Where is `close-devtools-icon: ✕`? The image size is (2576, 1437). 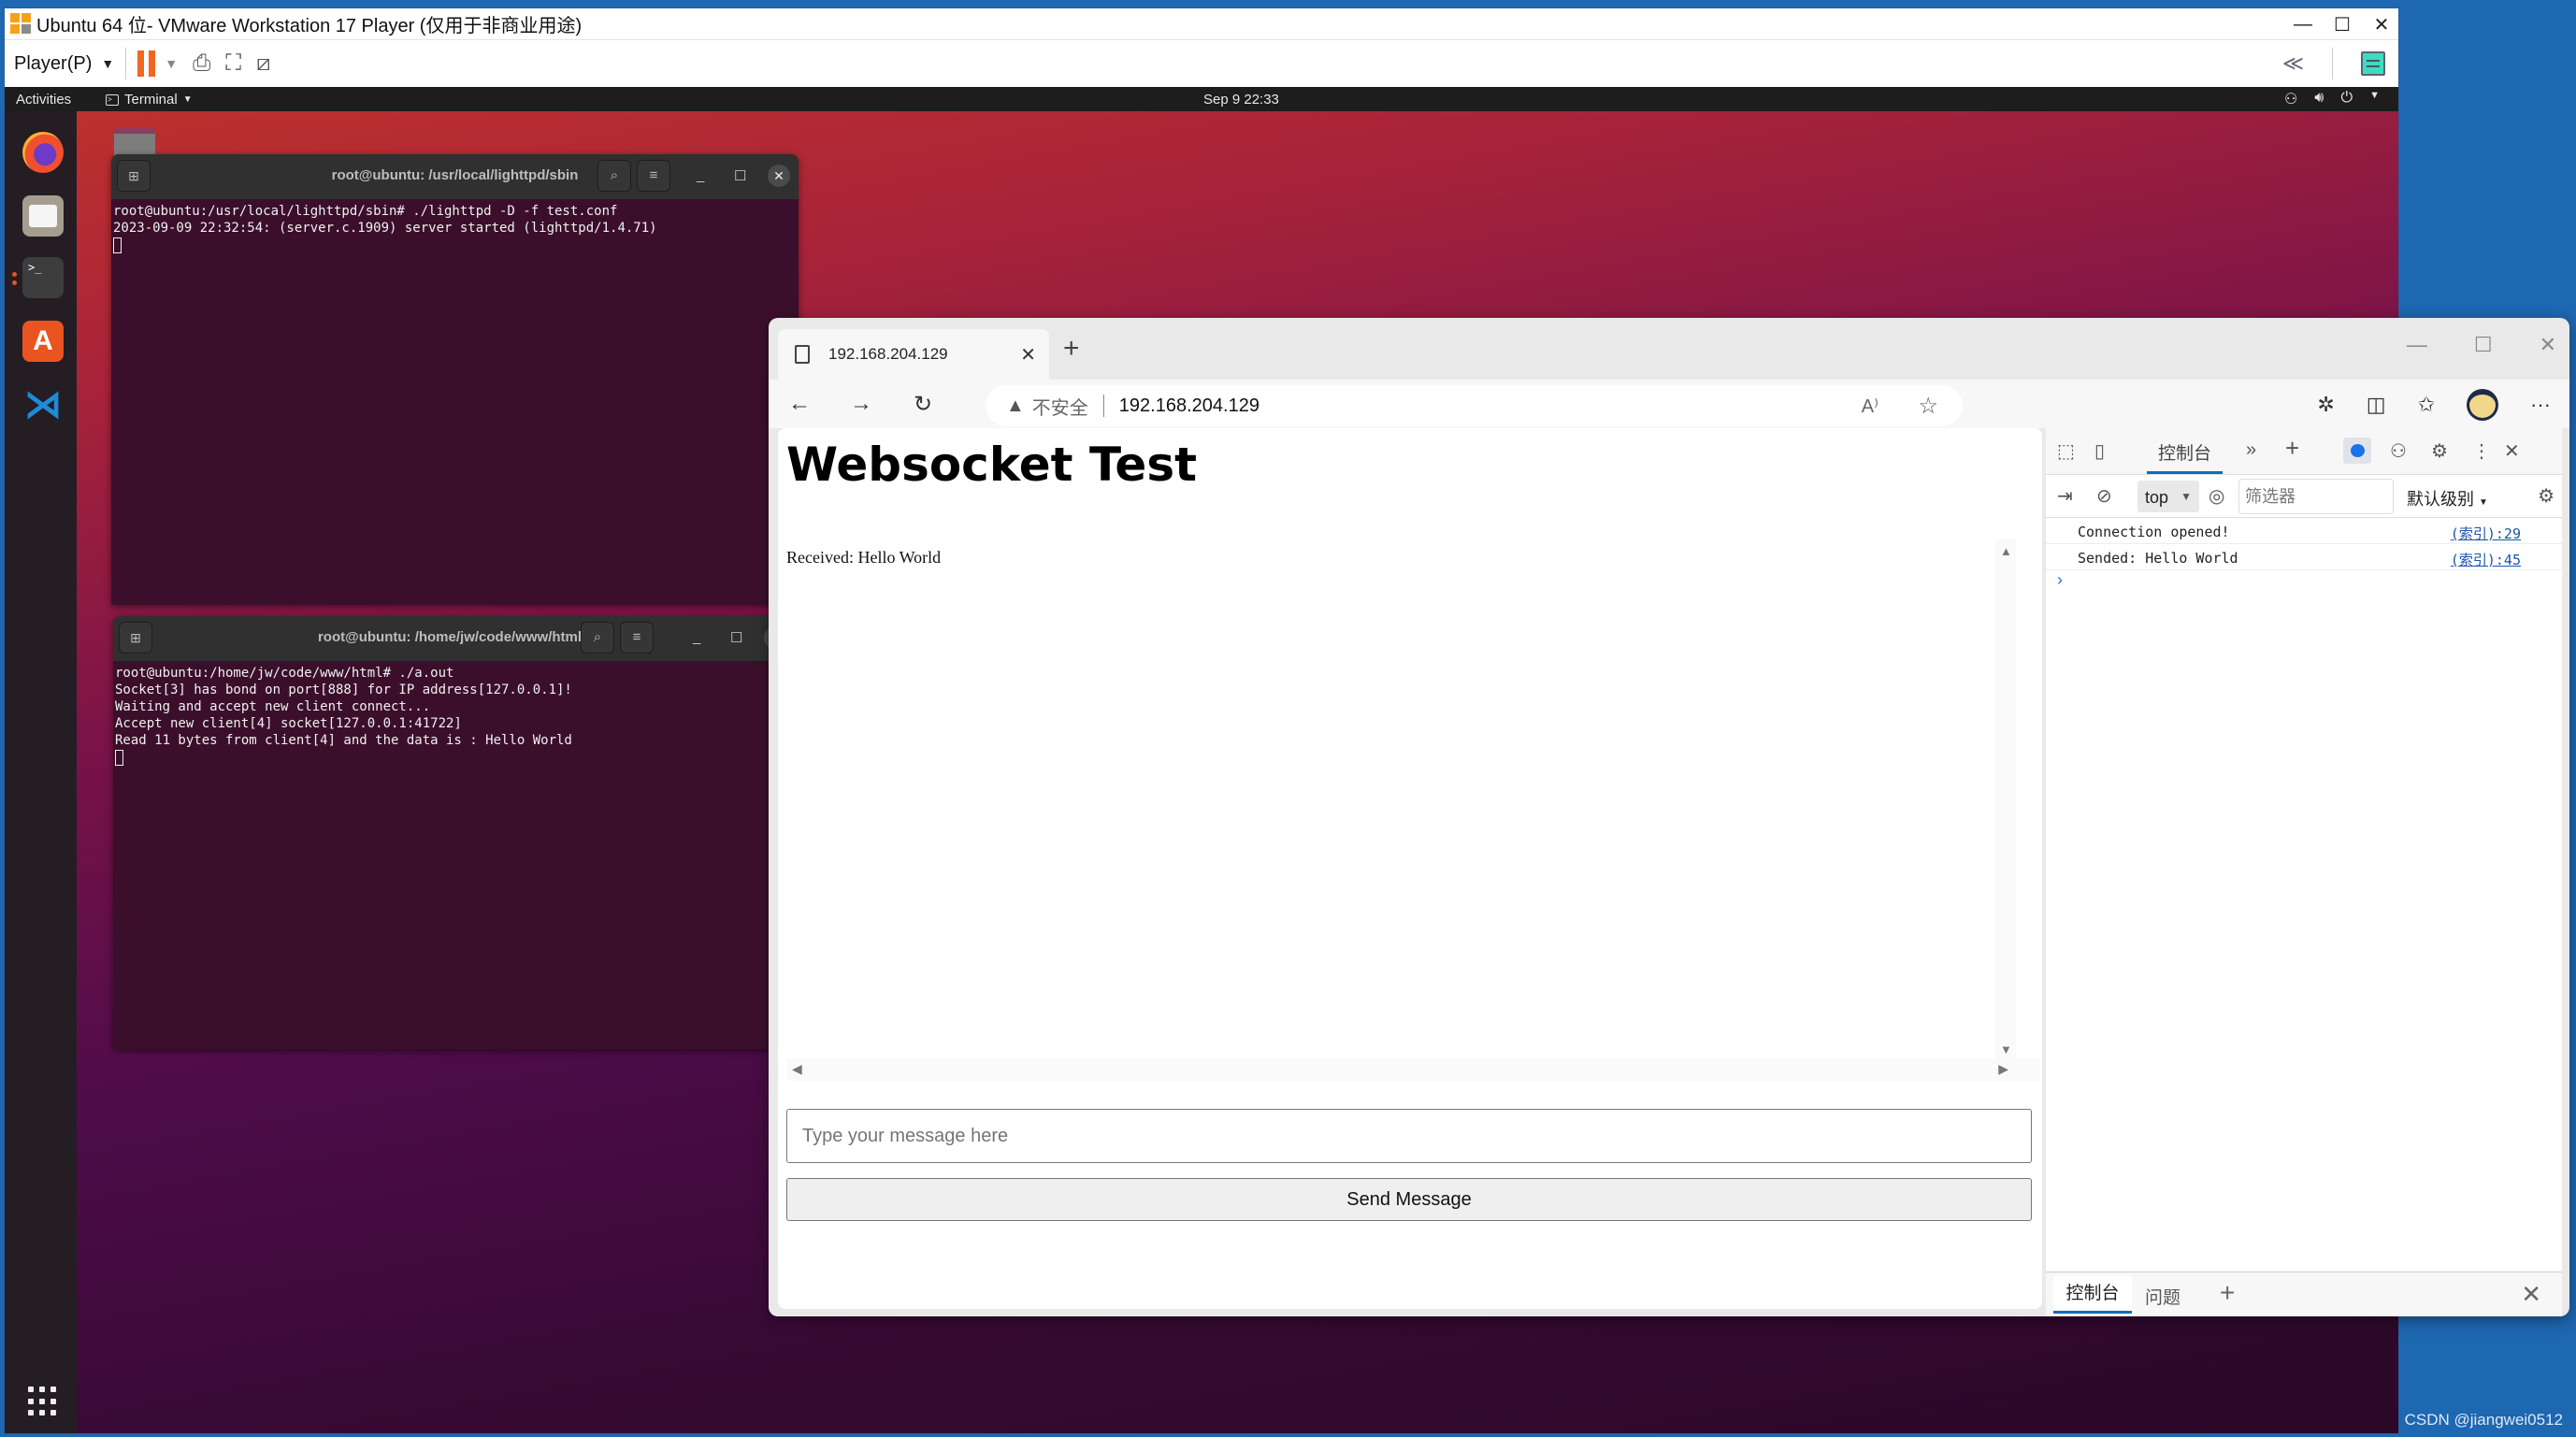
close-devtools-icon: ✕ is located at coordinates (2512, 451).